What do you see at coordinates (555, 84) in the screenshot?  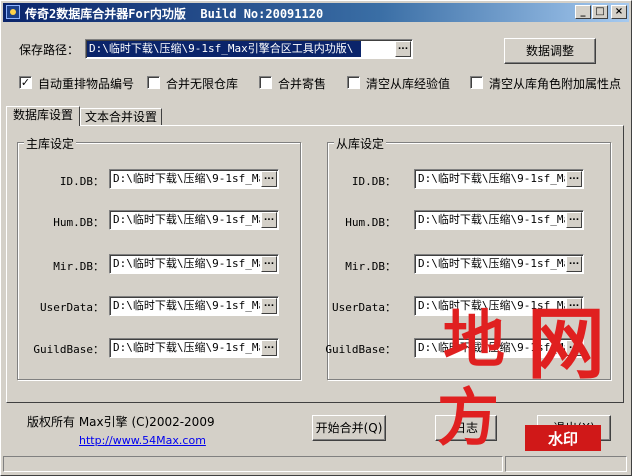 I see `option-label-clear-attr-points: 清空从库角色附加属性点` at bounding box center [555, 84].